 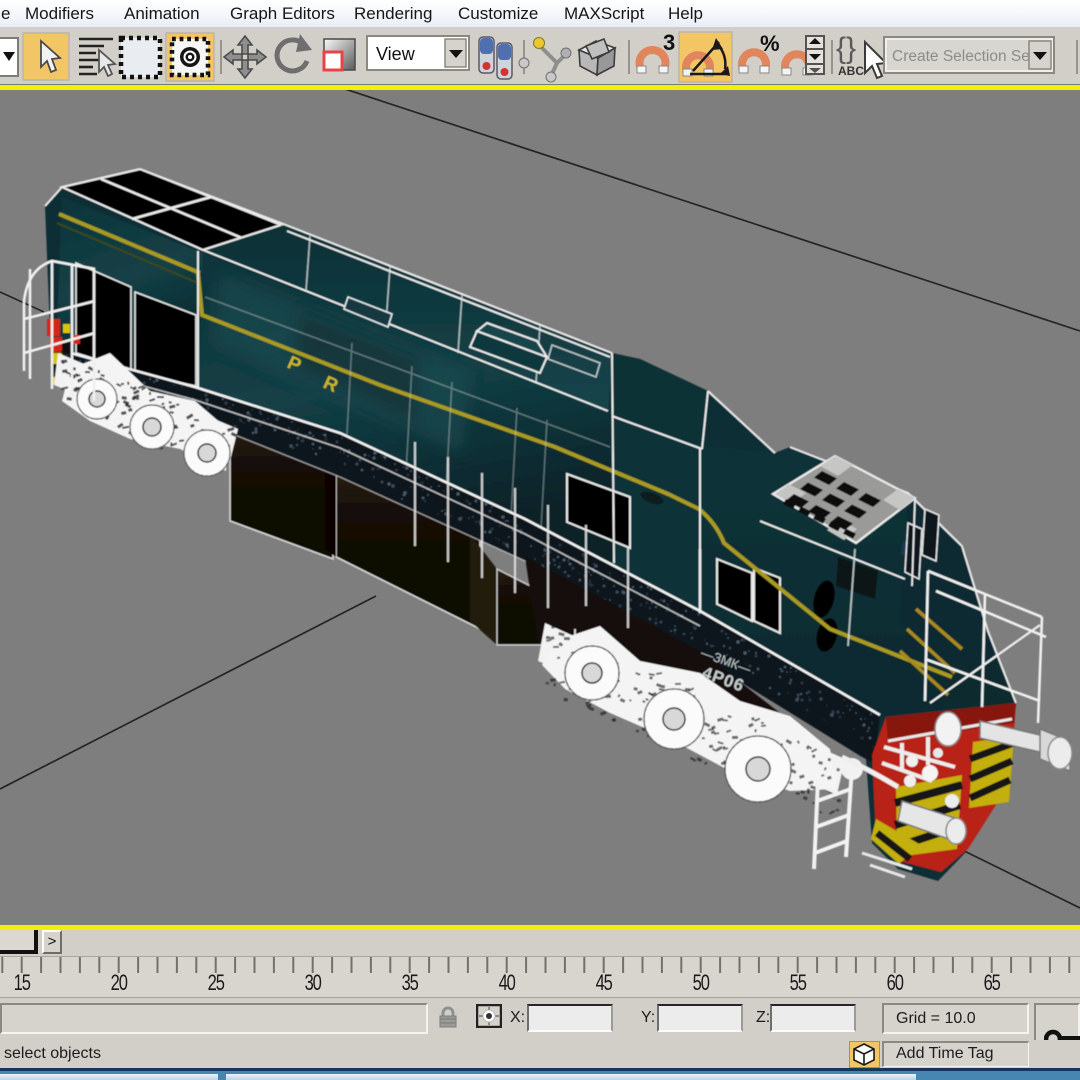 What do you see at coordinates (798, 983) in the screenshot?
I see `svg-text: 55` at bounding box center [798, 983].